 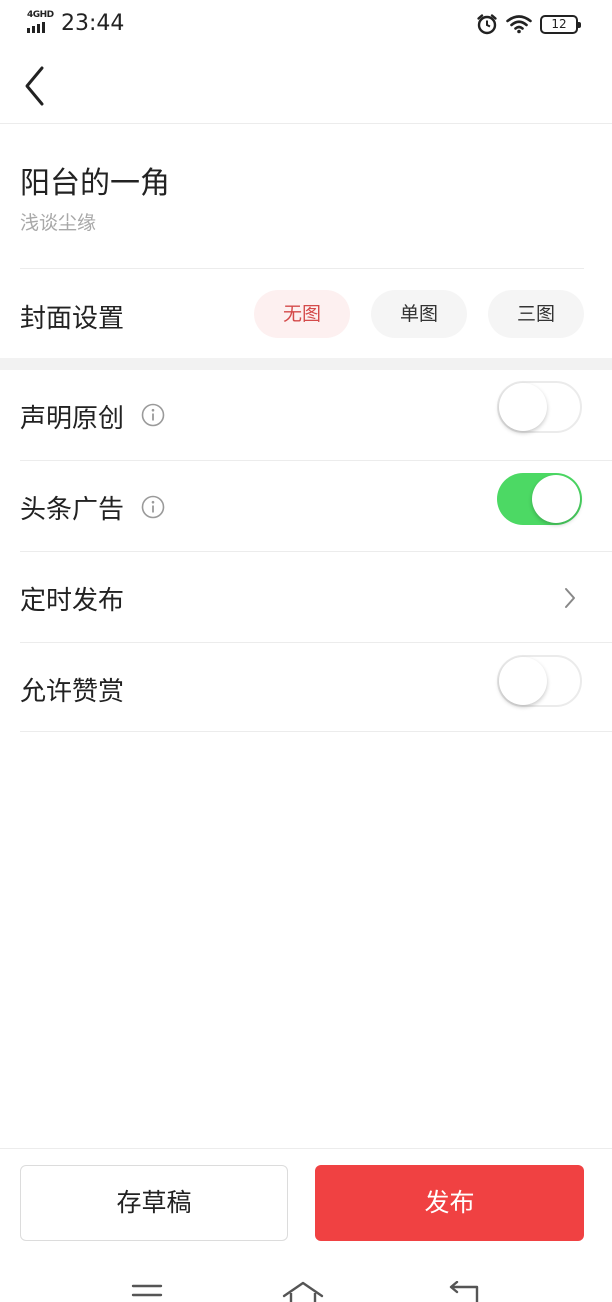 What do you see at coordinates (465, 1291) in the screenshot?
I see `back-icon` at bounding box center [465, 1291].